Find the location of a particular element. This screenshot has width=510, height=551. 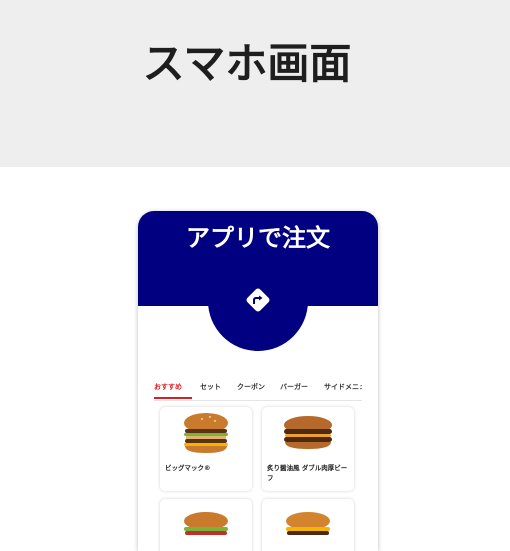

cheese-burger-image is located at coordinates (308, 523).